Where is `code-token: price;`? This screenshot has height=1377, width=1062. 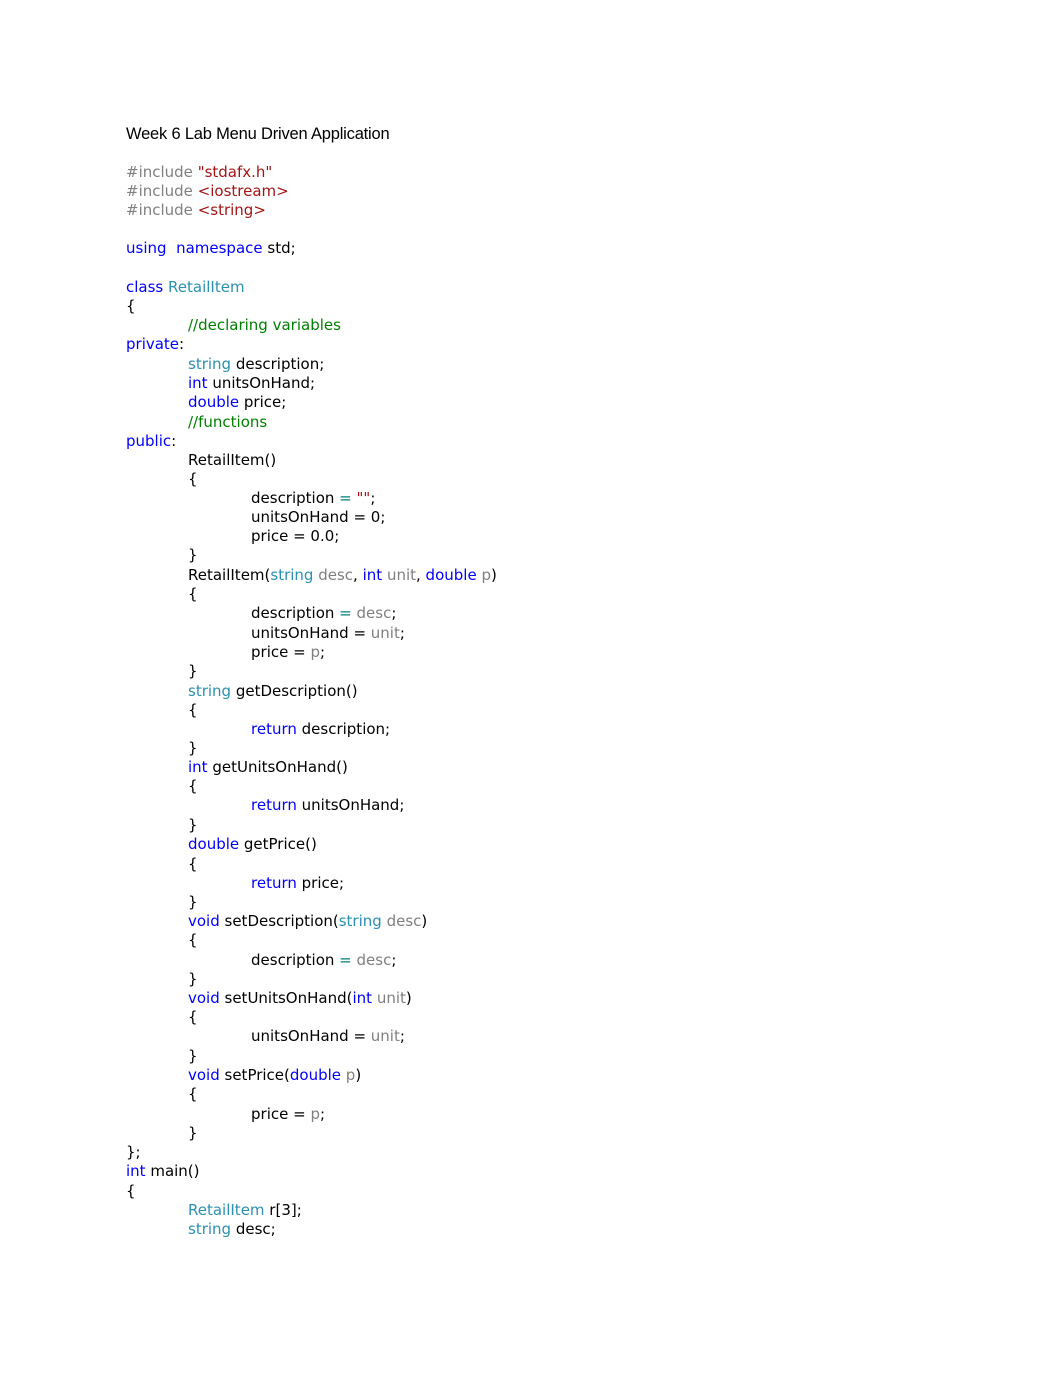
code-token: price; is located at coordinates (263, 402).